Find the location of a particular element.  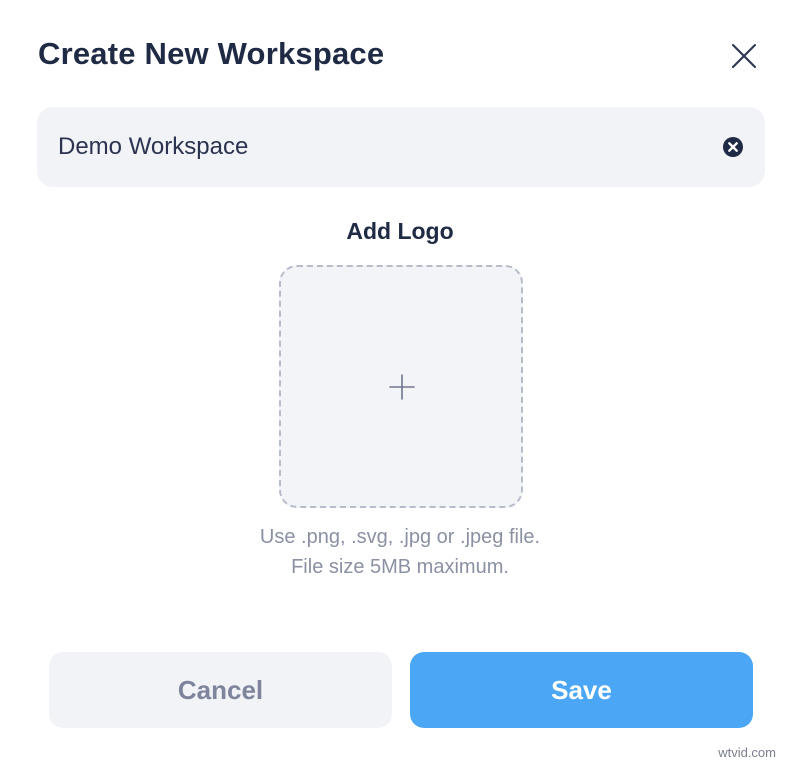

clear-circle-x-icon is located at coordinates (733, 147).